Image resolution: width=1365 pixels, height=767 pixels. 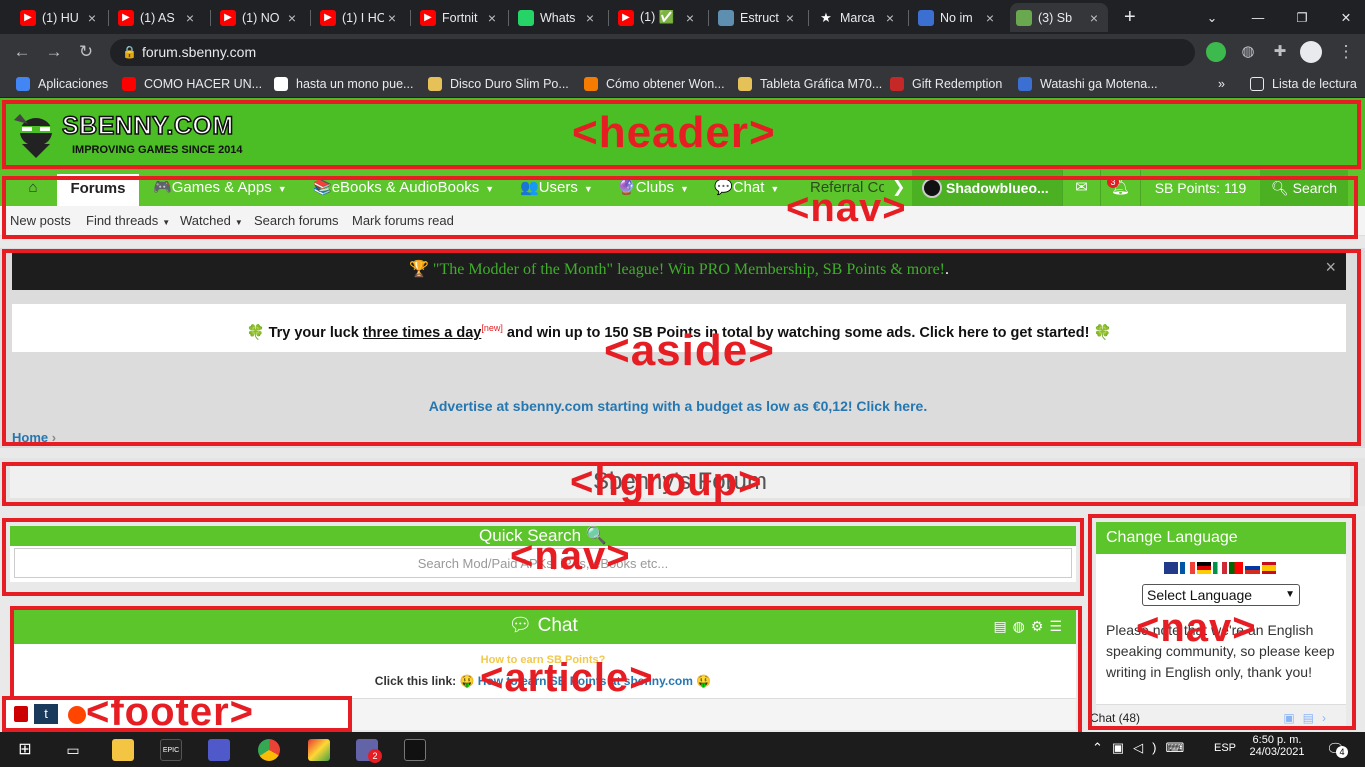 What do you see at coordinates (1030, 626) in the screenshot?
I see `chat-tools-icons: ▤◍⚙☰` at bounding box center [1030, 626].